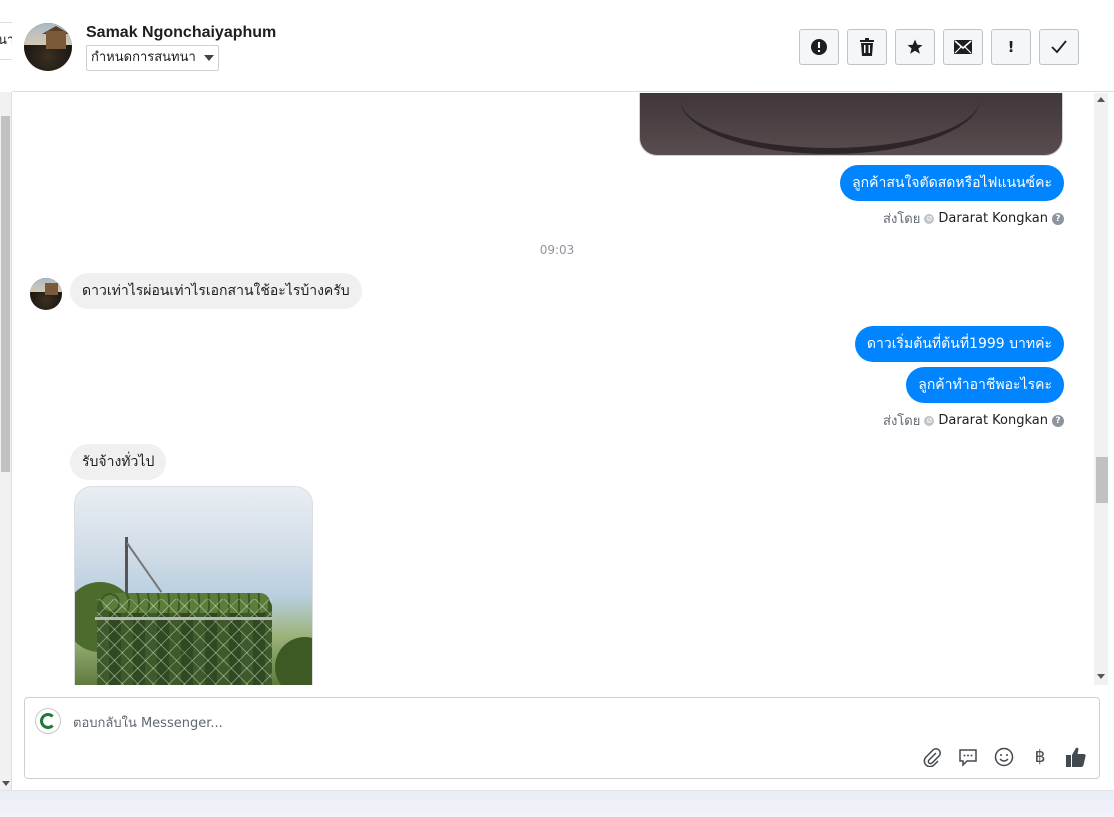  I want to click on check-icon, so click(1059, 47).